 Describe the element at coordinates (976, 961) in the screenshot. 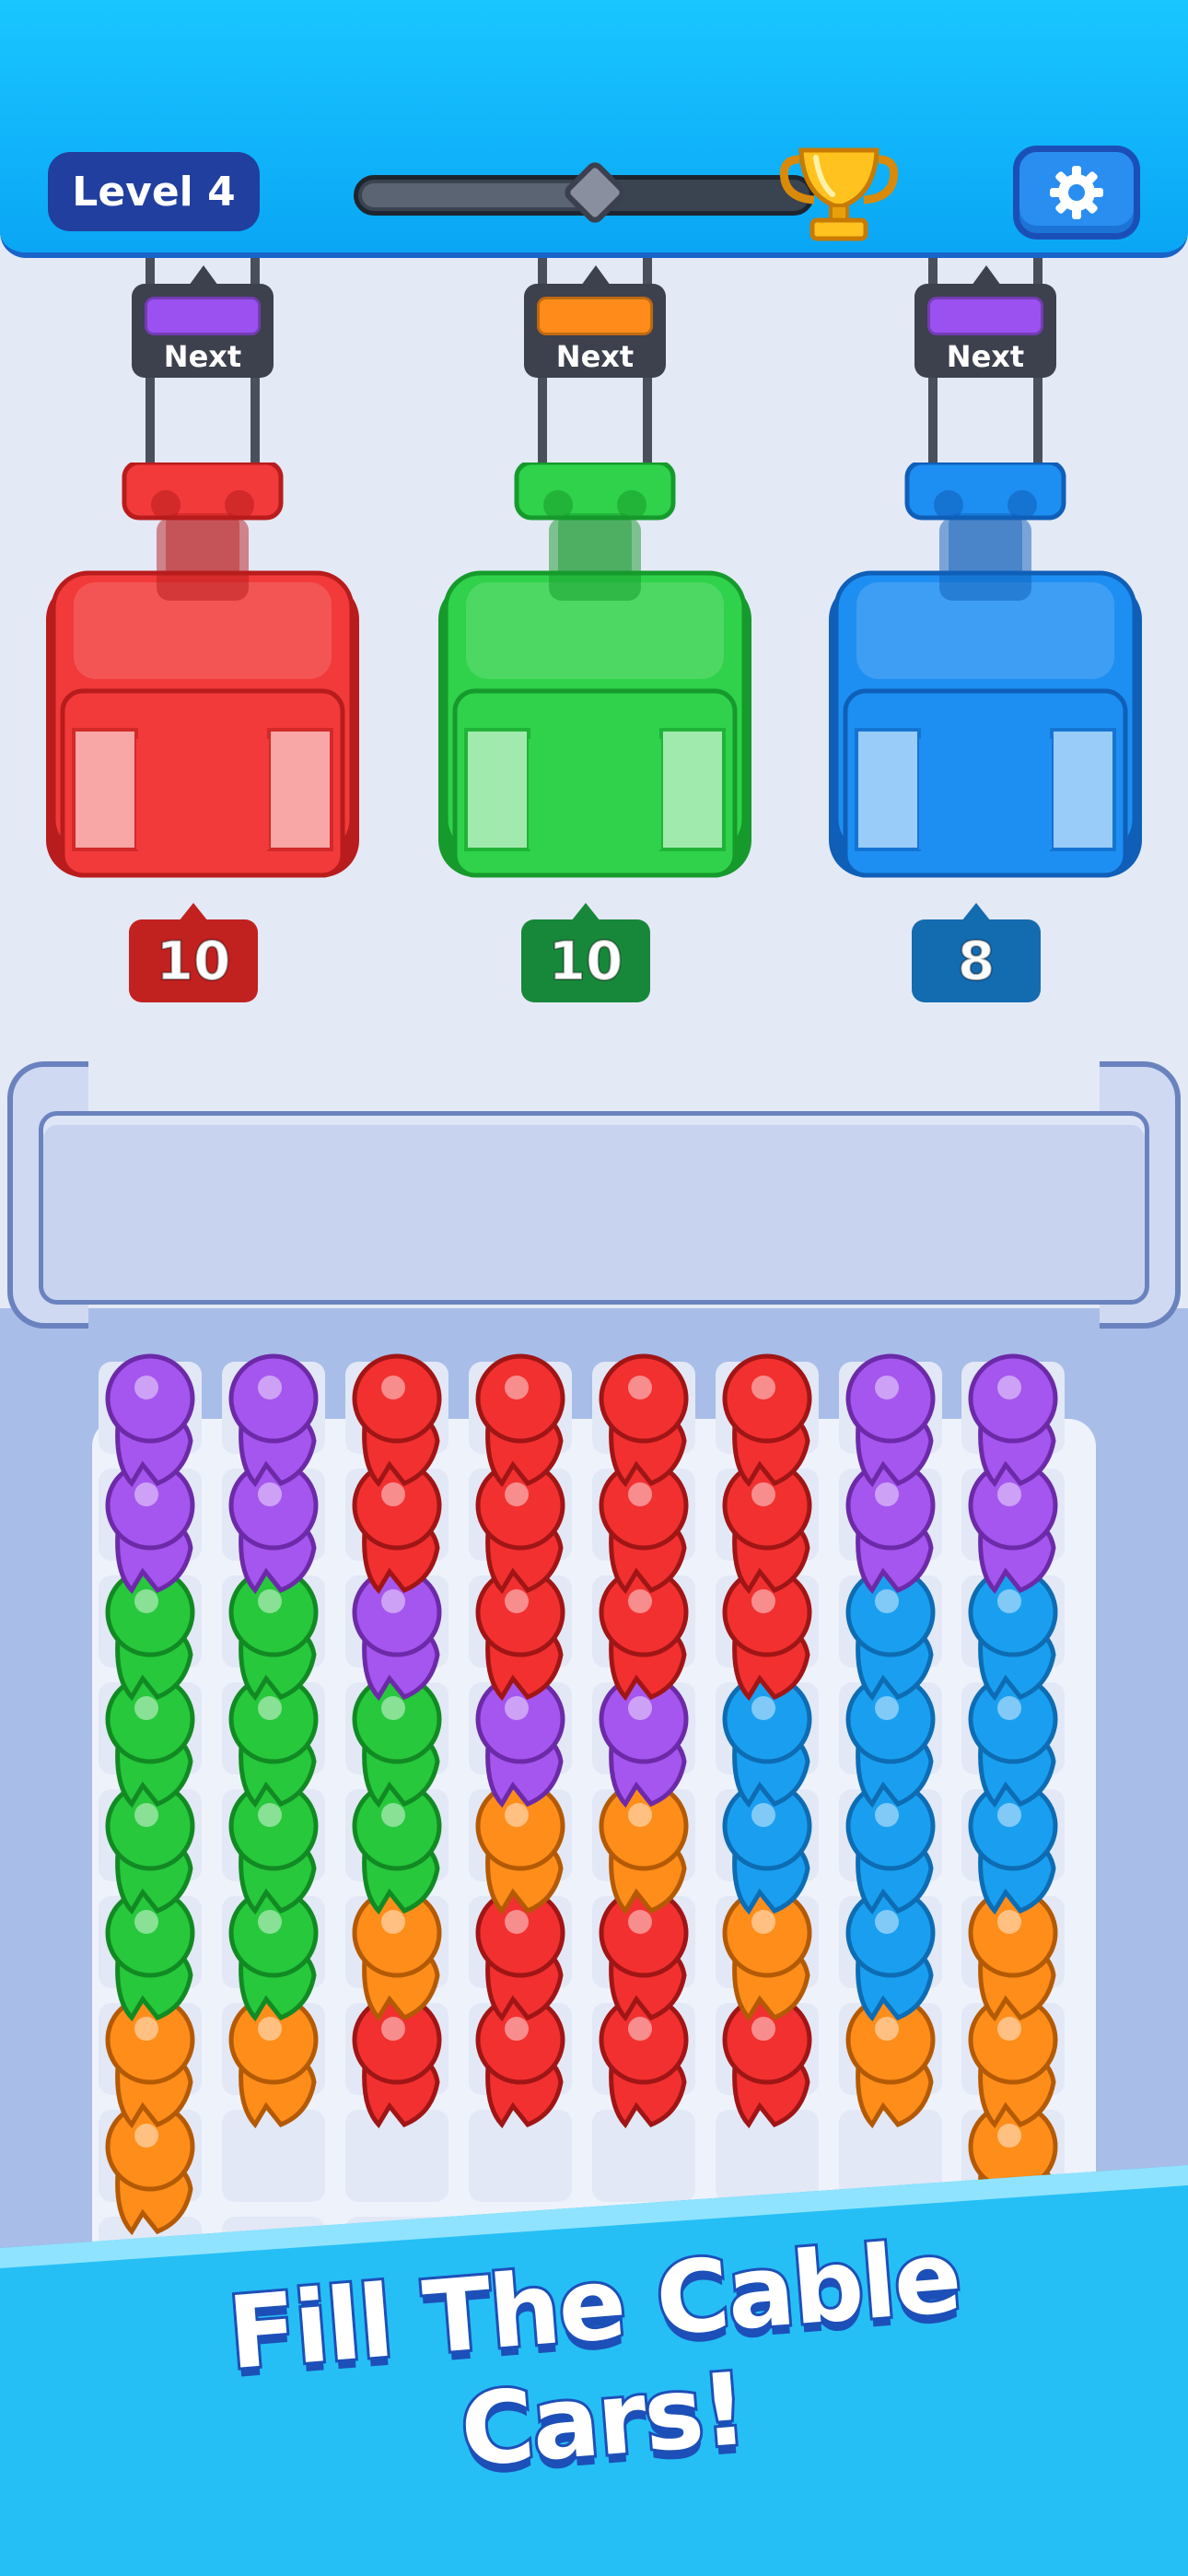

I see `capacity-count: 8` at that location.